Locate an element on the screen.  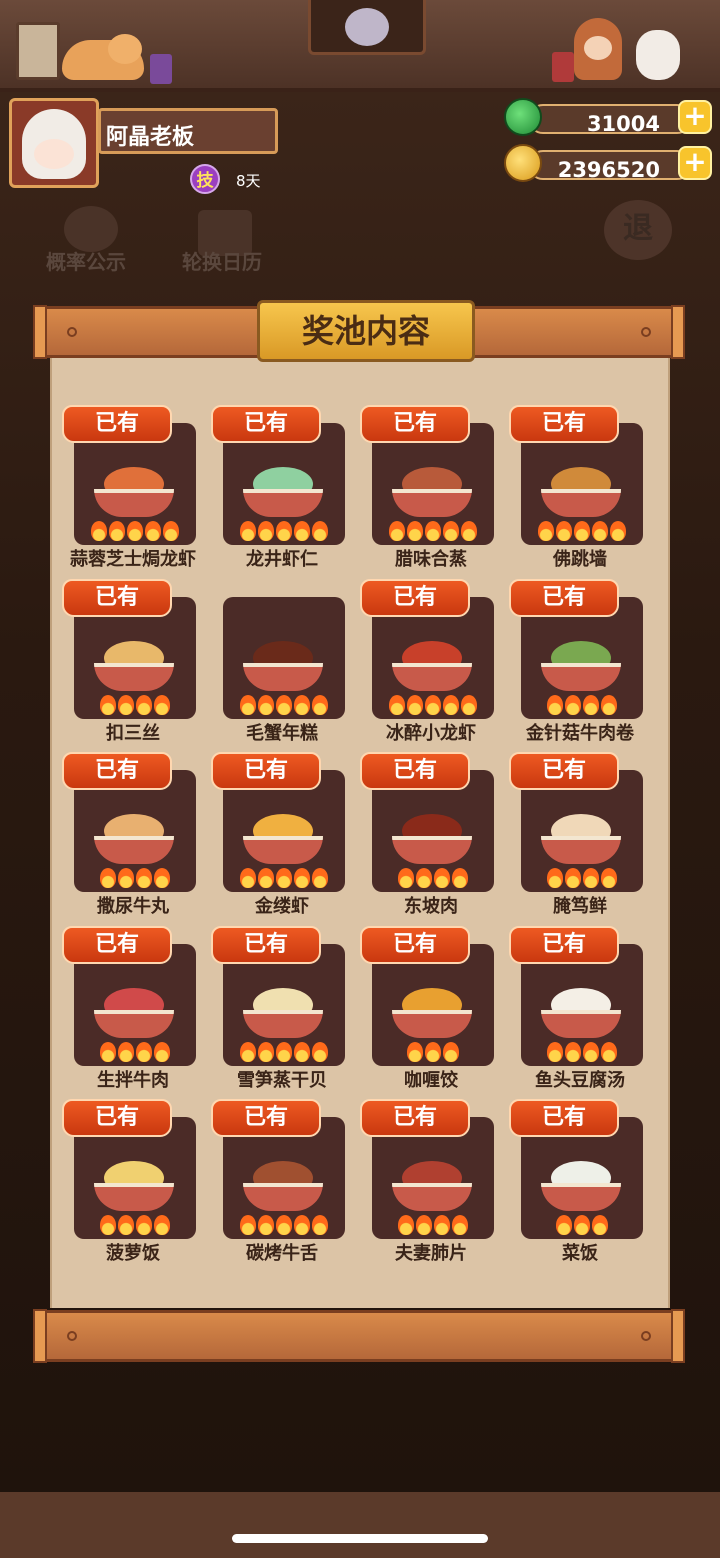
dish-name: 腌笃鲜 is located at coordinates (580, 906).